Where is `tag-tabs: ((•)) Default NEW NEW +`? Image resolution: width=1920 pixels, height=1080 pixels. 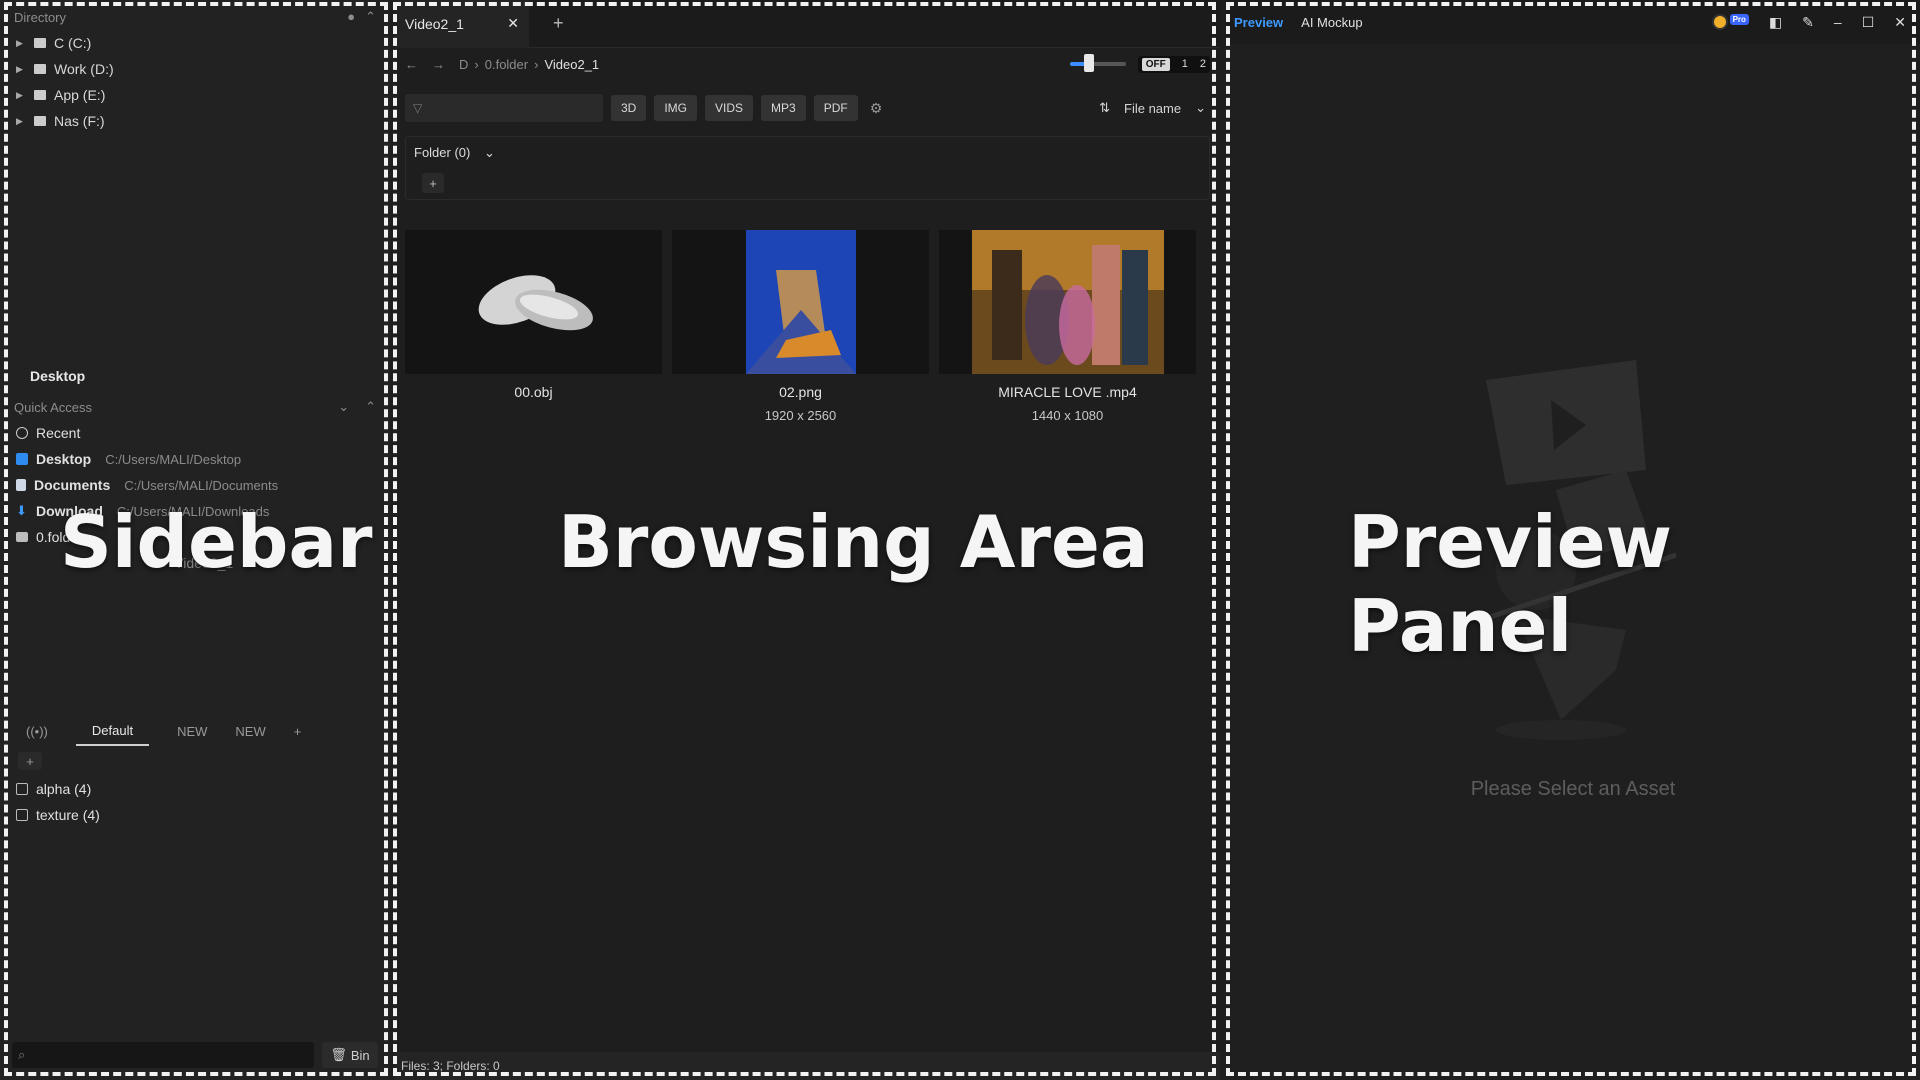
tag-tabs: ((•)) Default NEW NEW + is located at coordinates (195, 731).